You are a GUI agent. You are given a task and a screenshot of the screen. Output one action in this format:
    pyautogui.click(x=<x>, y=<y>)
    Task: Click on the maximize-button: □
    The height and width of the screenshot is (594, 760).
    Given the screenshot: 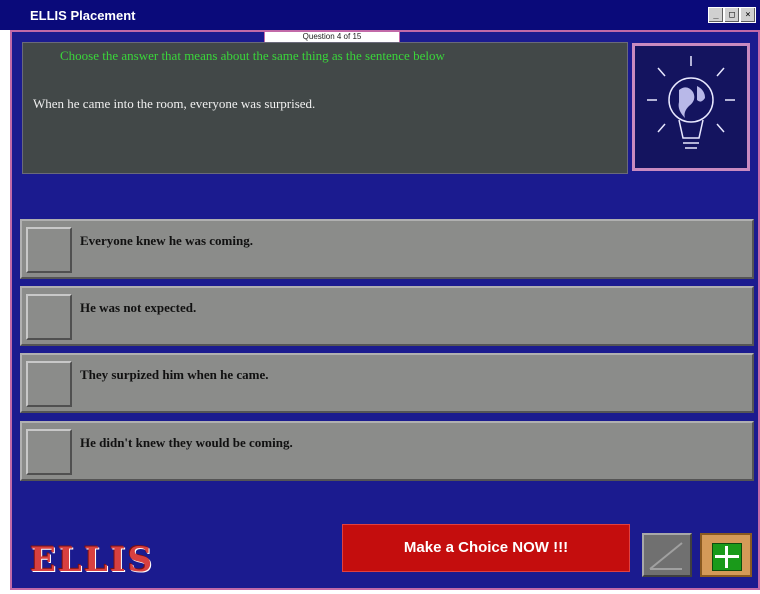 What is the action you would take?
    pyautogui.click(x=732, y=15)
    